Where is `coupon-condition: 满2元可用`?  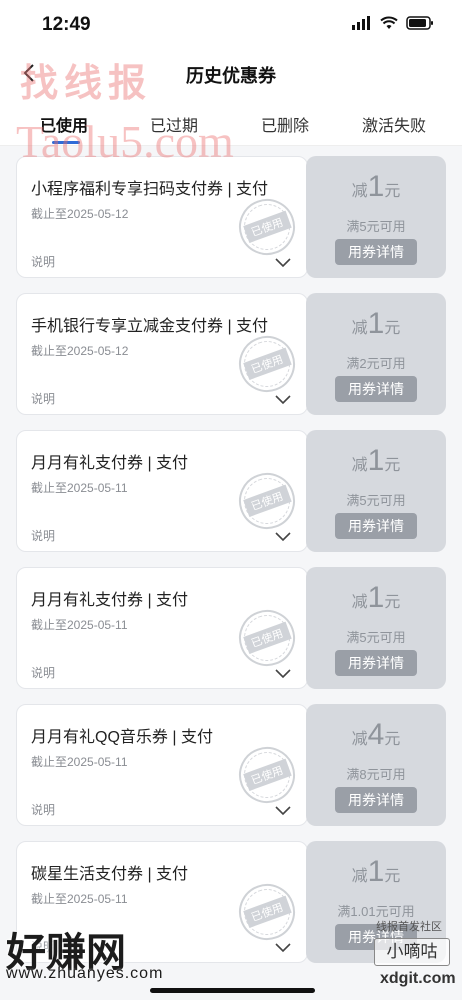
coupon-condition: 满2元可用 is located at coordinates (376, 363).